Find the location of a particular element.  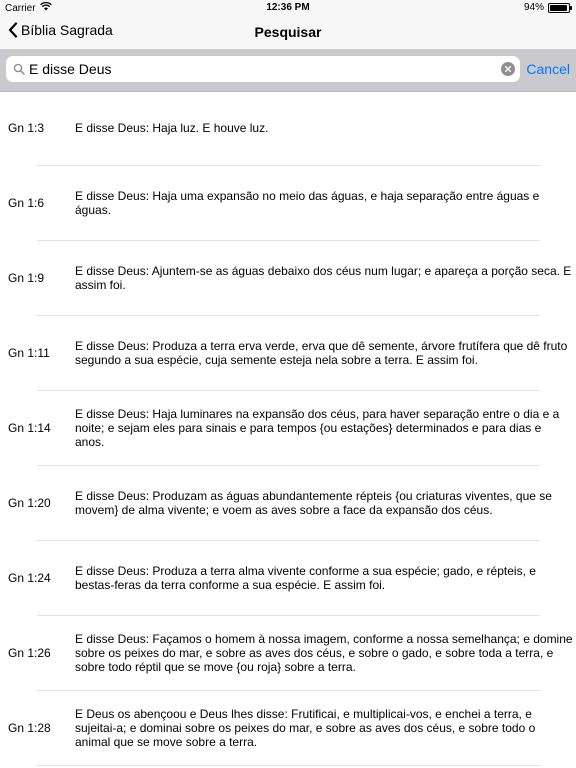

verse-reference: Gn 1:6 is located at coordinates (26, 203).